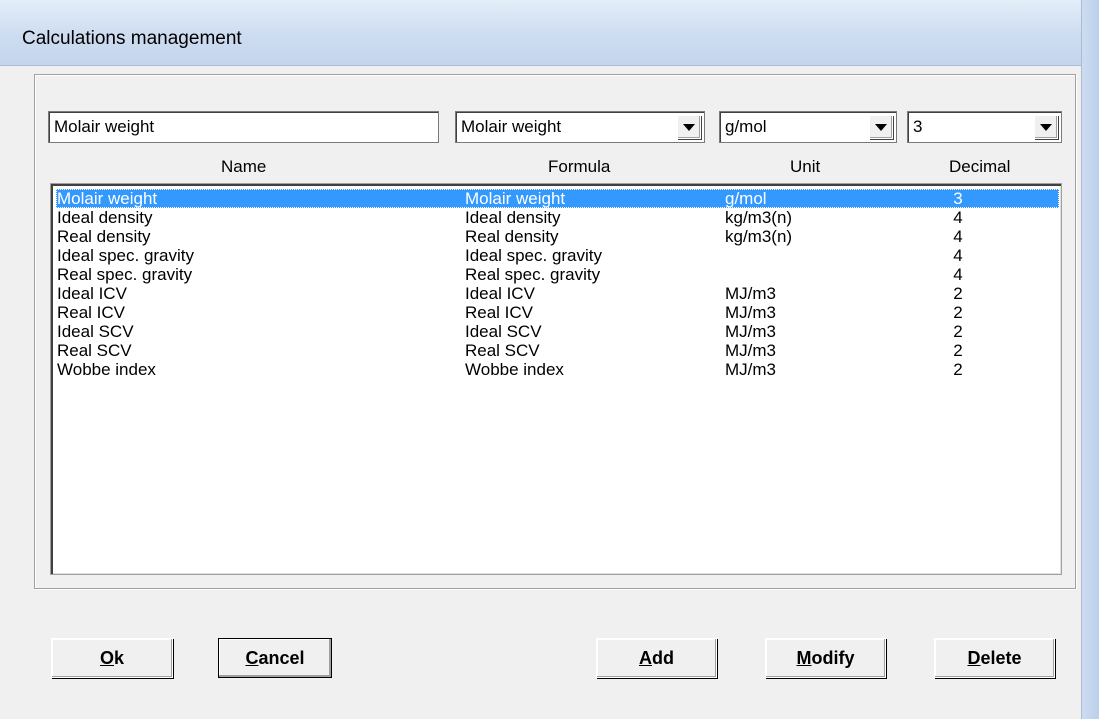 The image size is (1099, 719). What do you see at coordinates (132, 38) in the screenshot?
I see `window-title: Calculations management` at bounding box center [132, 38].